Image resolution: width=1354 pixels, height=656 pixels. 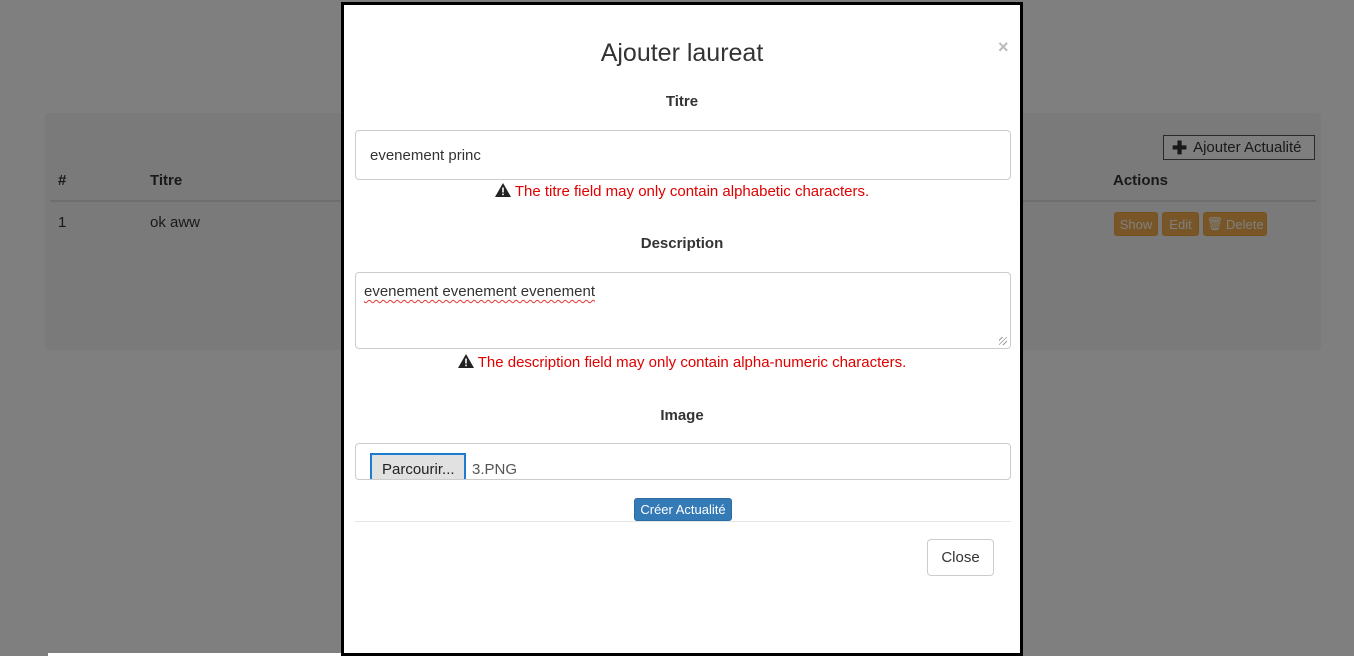 What do you see at coordinates (682, 243) in the screenshot?
I see `description-label: Description` at bounding box center [682, 243].